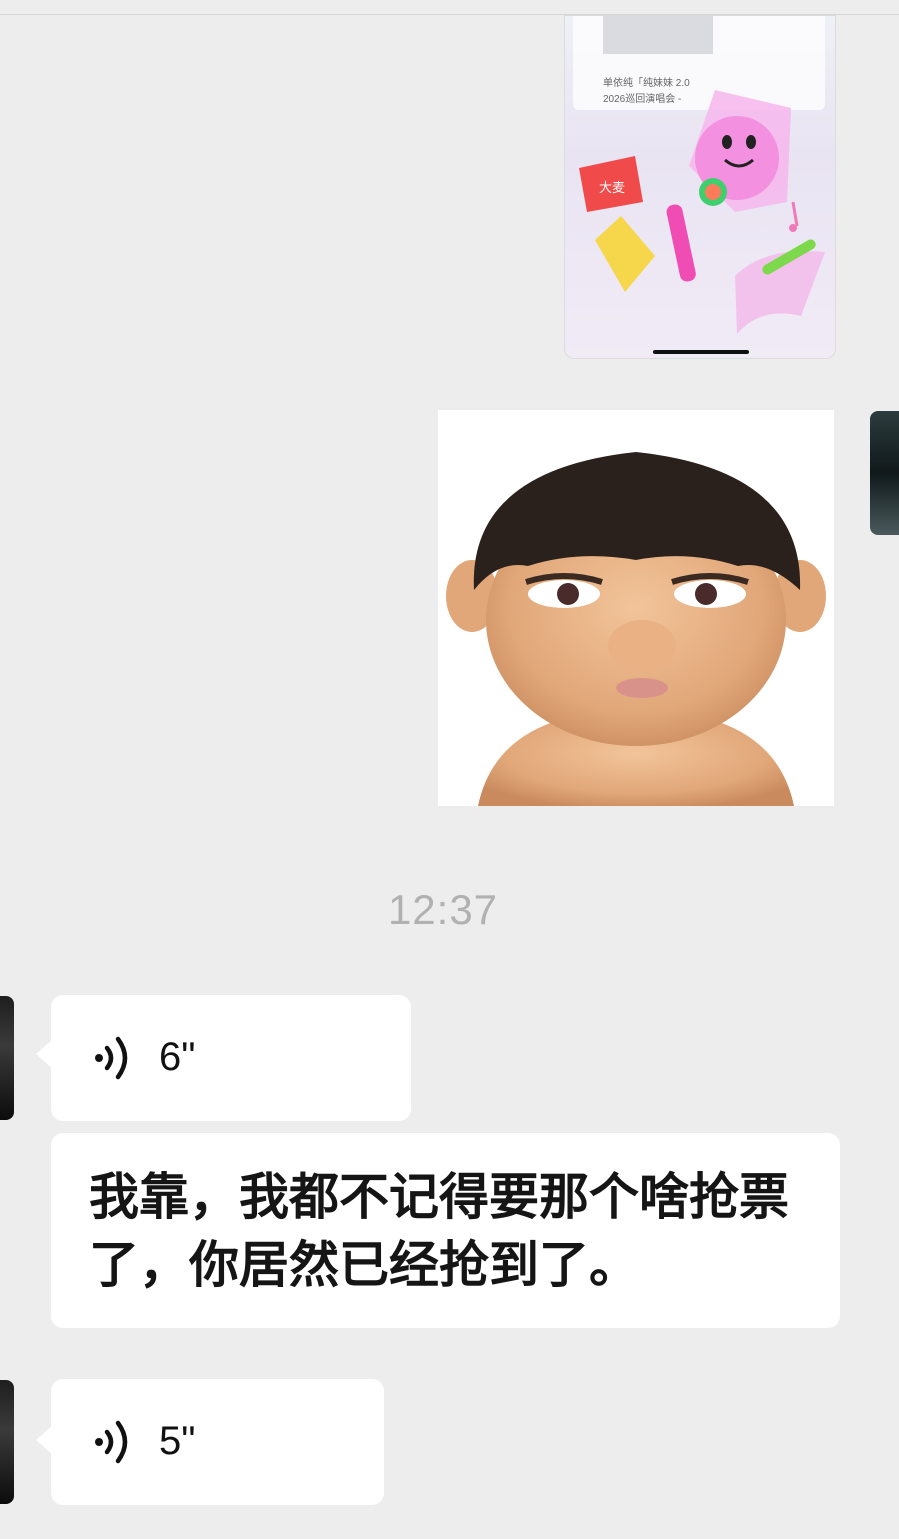  What do you see at coordinates (177, 1441) in the screenshot?
I see `voice-duration: 5"` at bounding box center [177, 1441].